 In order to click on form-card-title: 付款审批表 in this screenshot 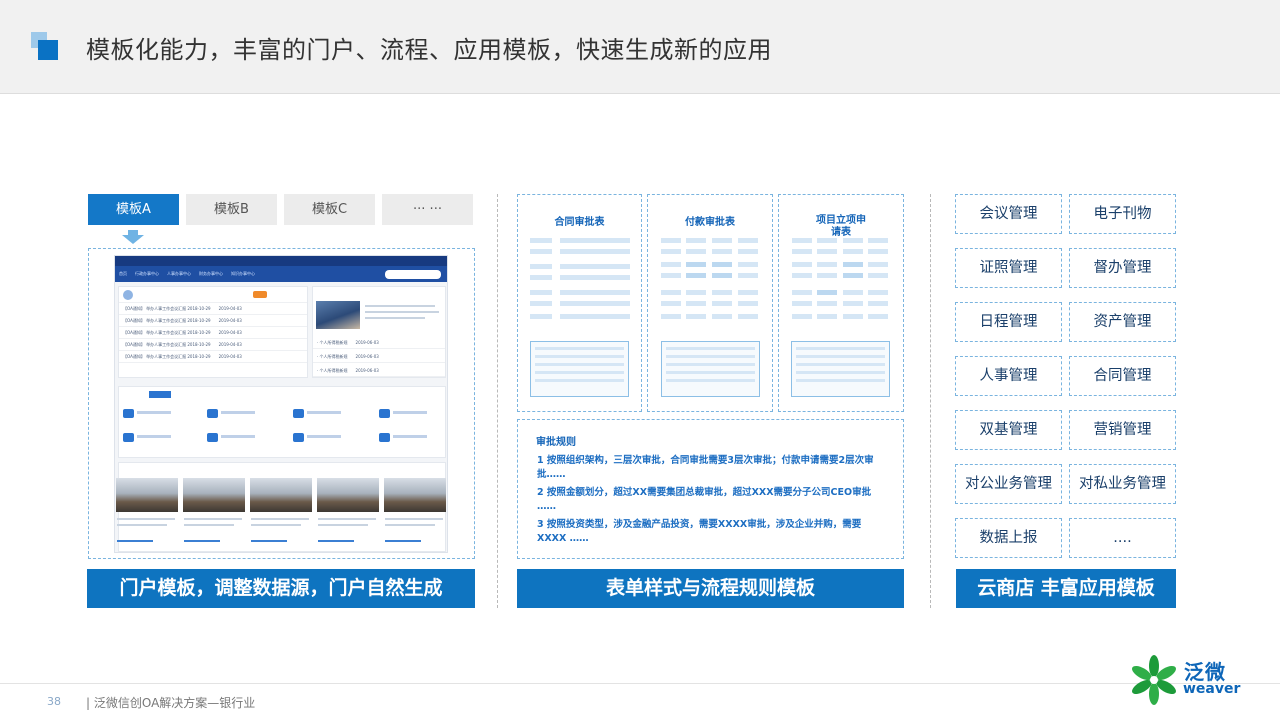, I will do `click(710, 222)`.